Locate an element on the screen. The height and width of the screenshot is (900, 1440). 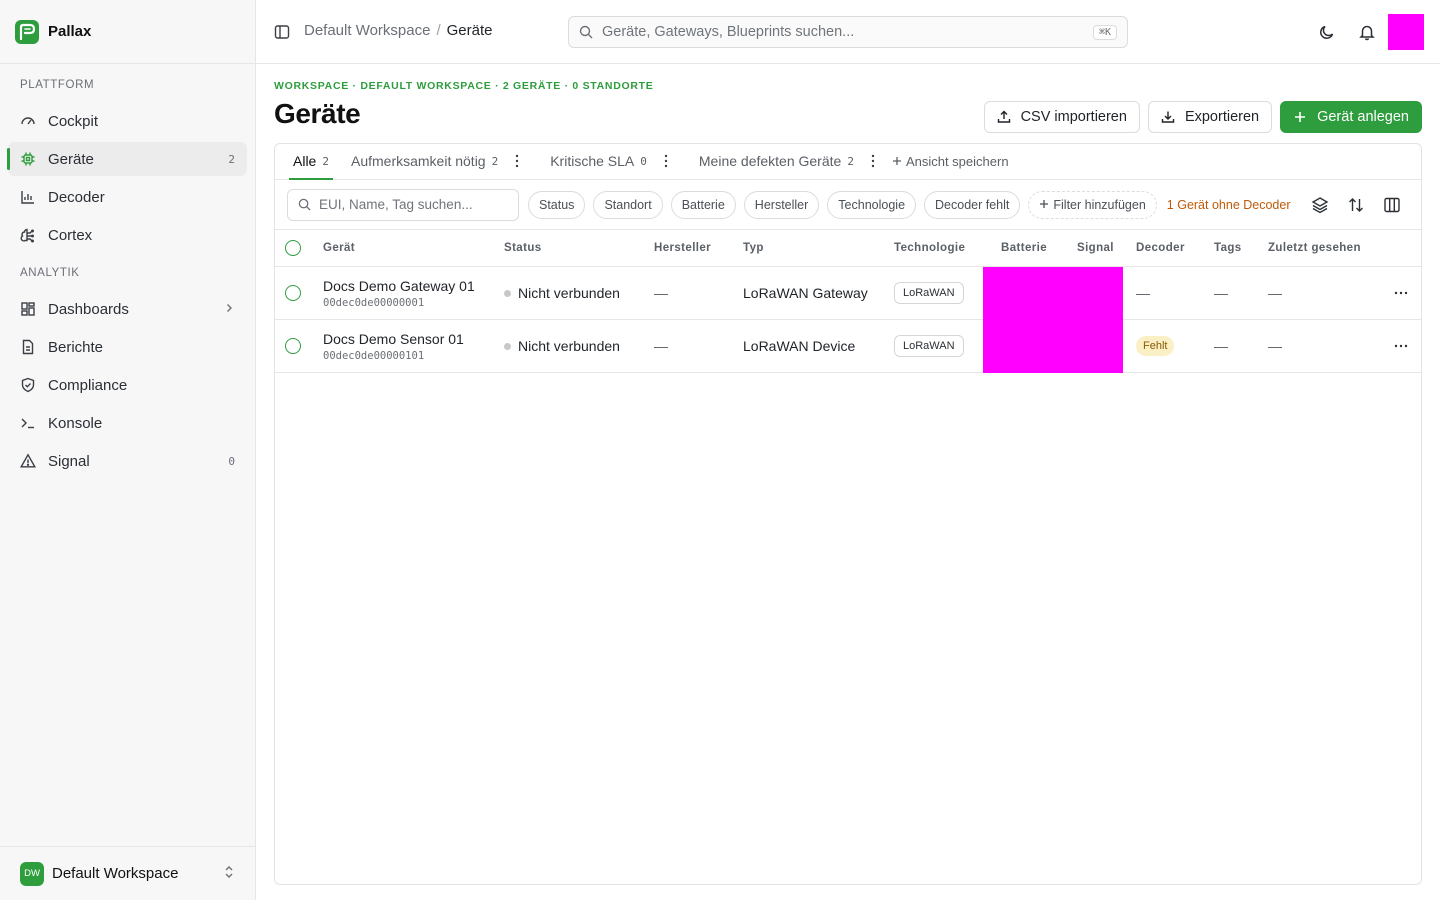
tab-kritische-sla: Kritische SLA 0 is located at coordinates (598, 161).